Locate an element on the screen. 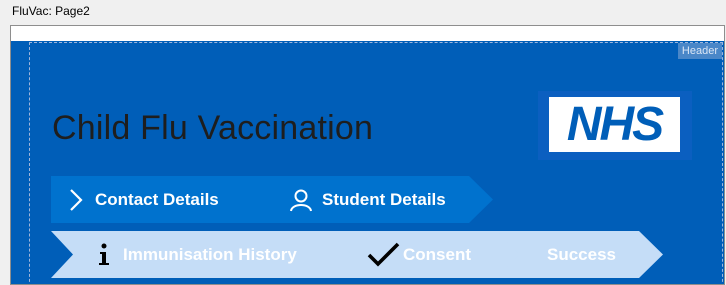  window-title: FluVac: Page2 is located at coordinates (51, 11).